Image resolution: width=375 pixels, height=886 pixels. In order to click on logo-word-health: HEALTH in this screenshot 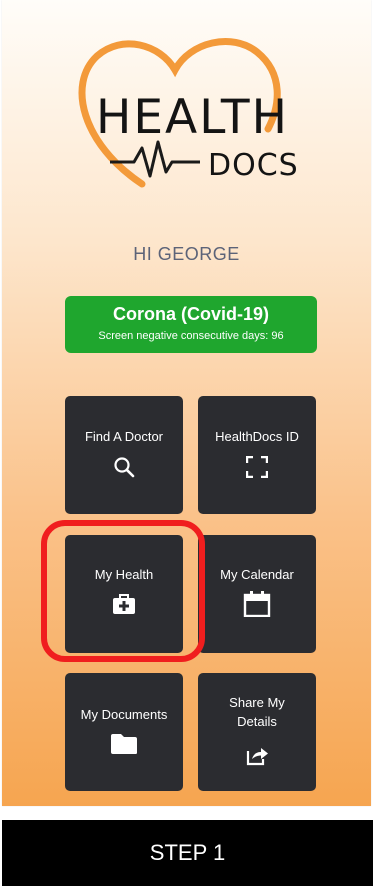, I will do `click(192, 117)`.